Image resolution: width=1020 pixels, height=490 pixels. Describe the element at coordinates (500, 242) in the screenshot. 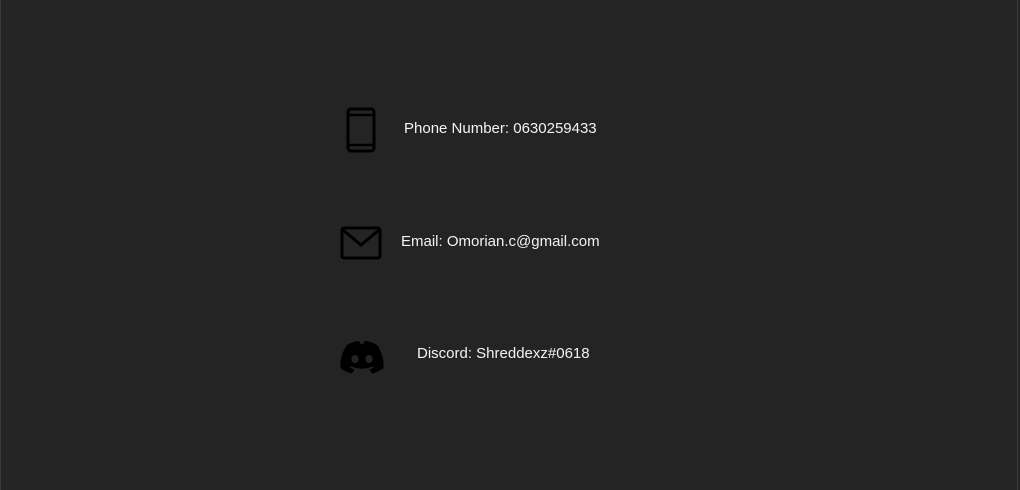

I see `email-text: Email: Omorian.c@gmail.com` at that location.